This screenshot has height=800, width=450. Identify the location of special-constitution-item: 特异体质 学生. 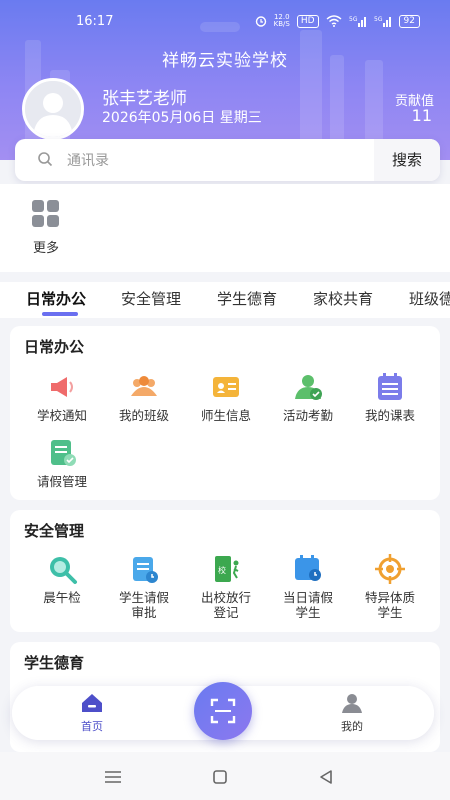
(390, 586).